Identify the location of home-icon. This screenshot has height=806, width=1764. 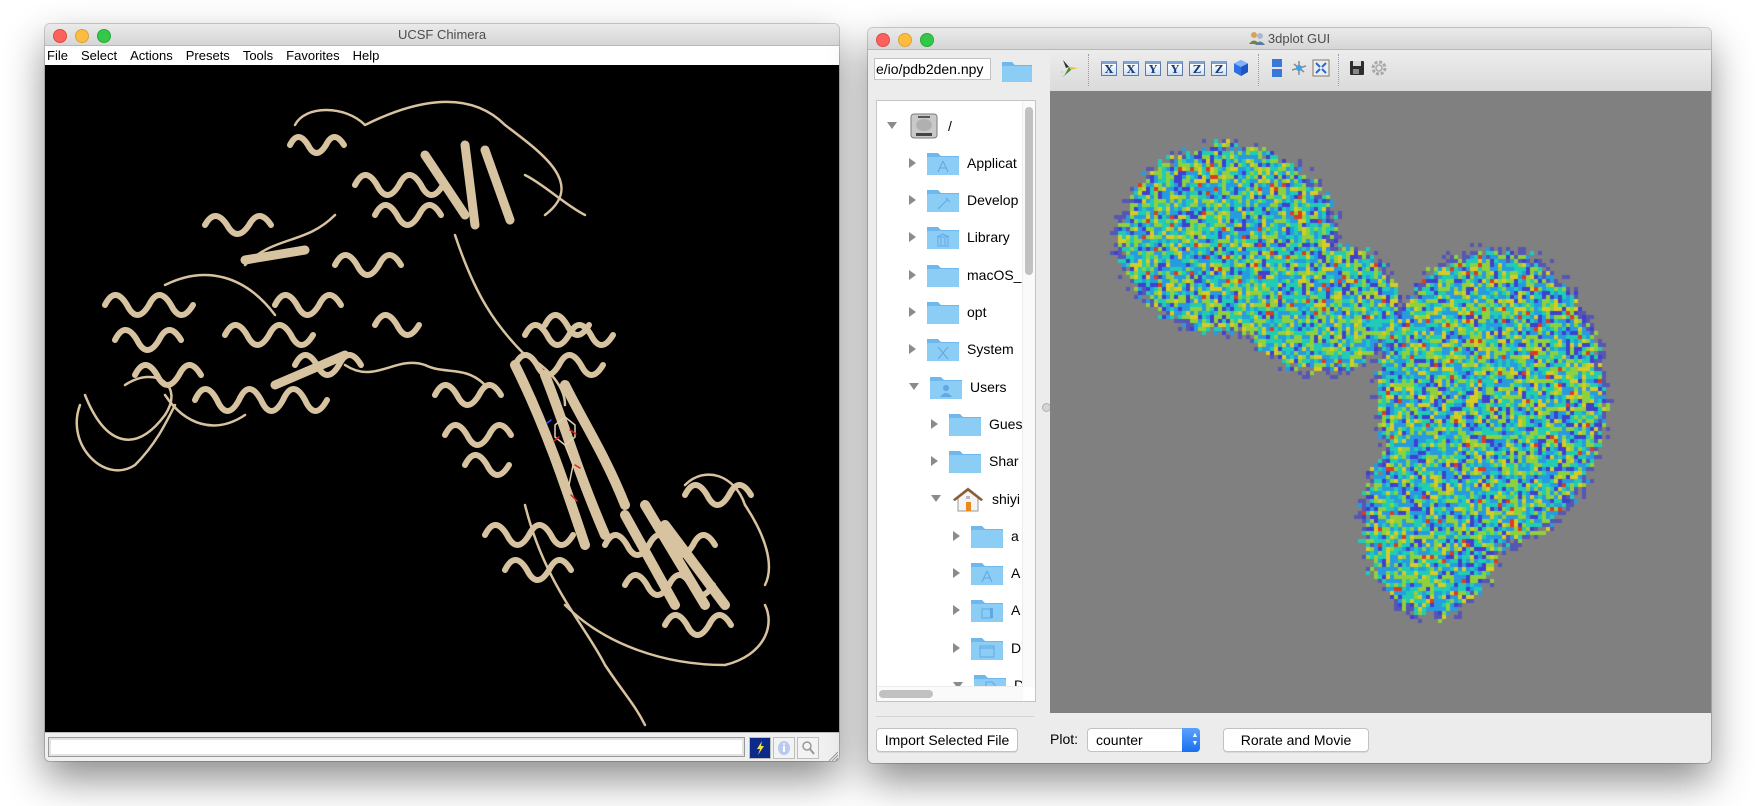
(968, 498).